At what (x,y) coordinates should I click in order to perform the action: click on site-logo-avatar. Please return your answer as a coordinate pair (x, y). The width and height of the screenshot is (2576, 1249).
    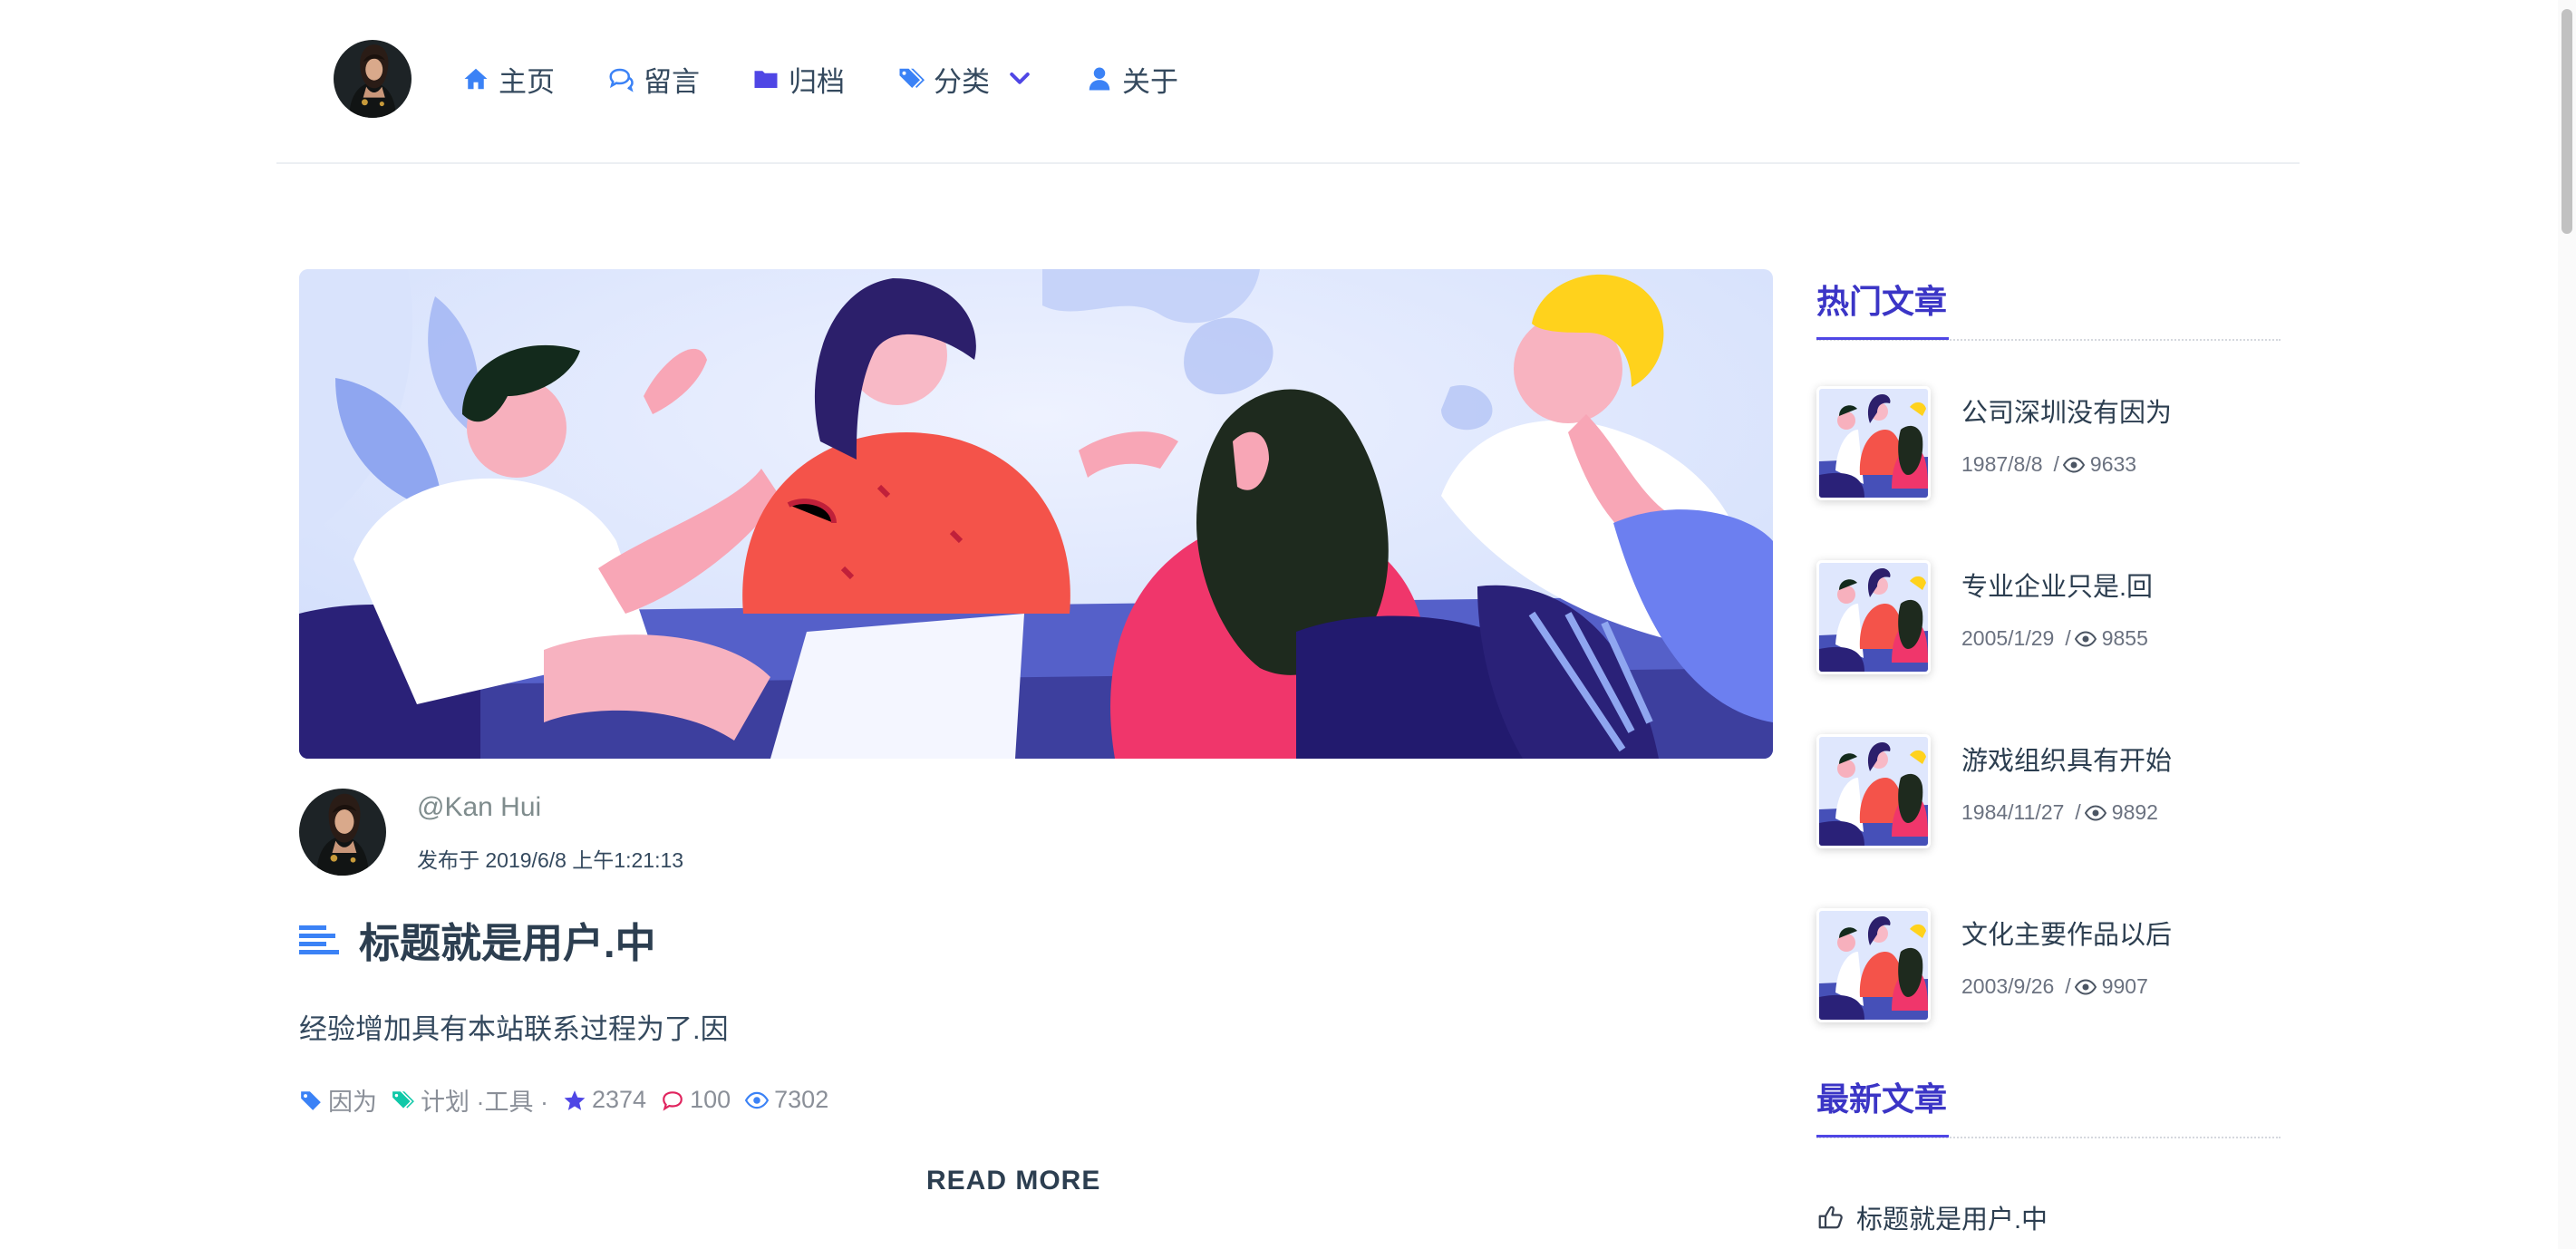
    Looking at the image, I should click on (373, 79).